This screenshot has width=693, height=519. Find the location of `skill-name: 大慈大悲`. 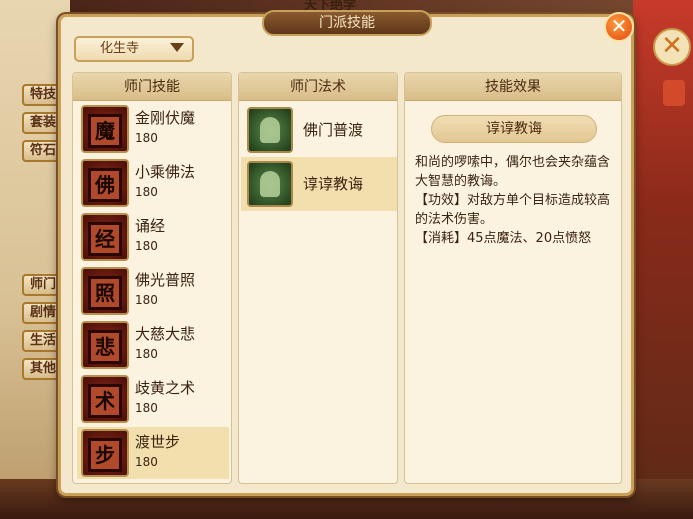

skill-name: 大慈大悲 is located at coordinates (165, 334).